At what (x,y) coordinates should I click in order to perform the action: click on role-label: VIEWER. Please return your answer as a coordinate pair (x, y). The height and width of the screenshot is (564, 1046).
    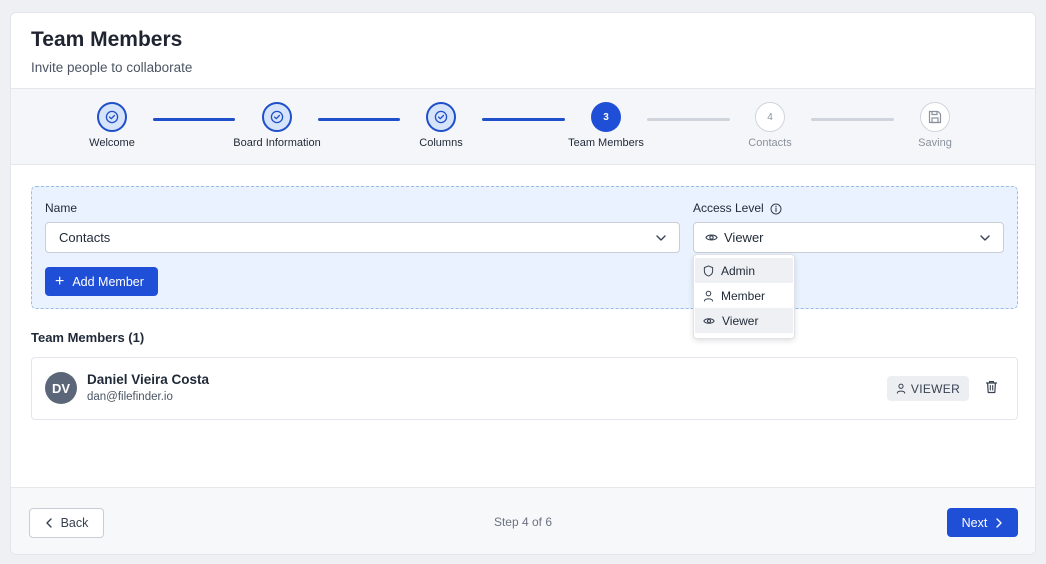
    Looking at the image, I should click on (935, 388).